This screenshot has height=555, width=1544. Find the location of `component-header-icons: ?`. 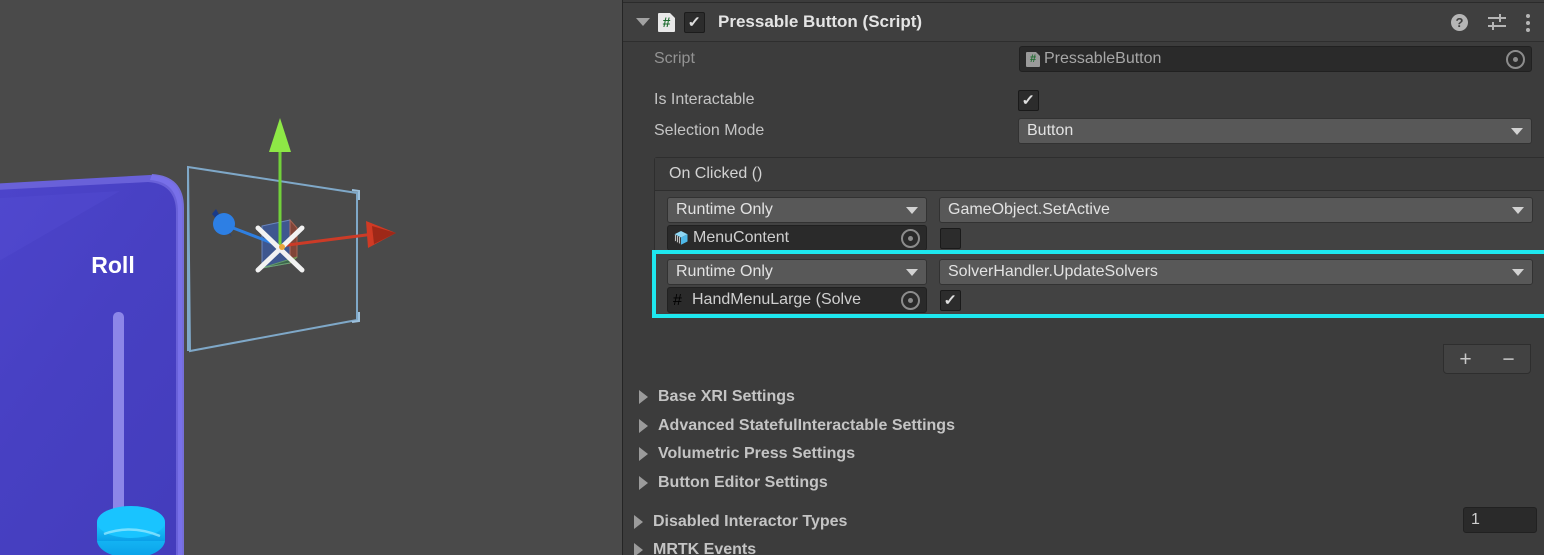

component-header-icons: ? is located at coordinates (1491, 22).